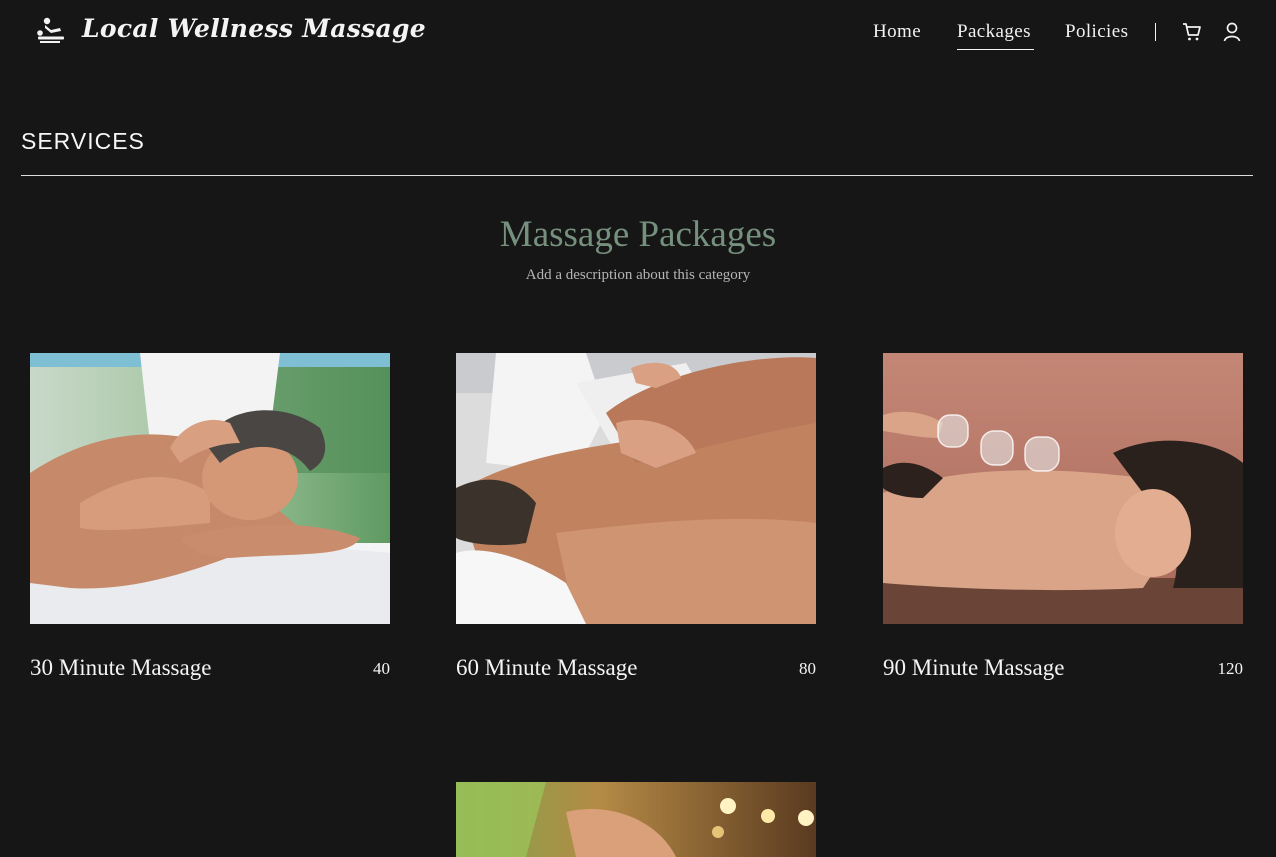  Describe the element at coordinates (638, 275) in the screenshot. I see `category-description: Add a description about this category` at that location.